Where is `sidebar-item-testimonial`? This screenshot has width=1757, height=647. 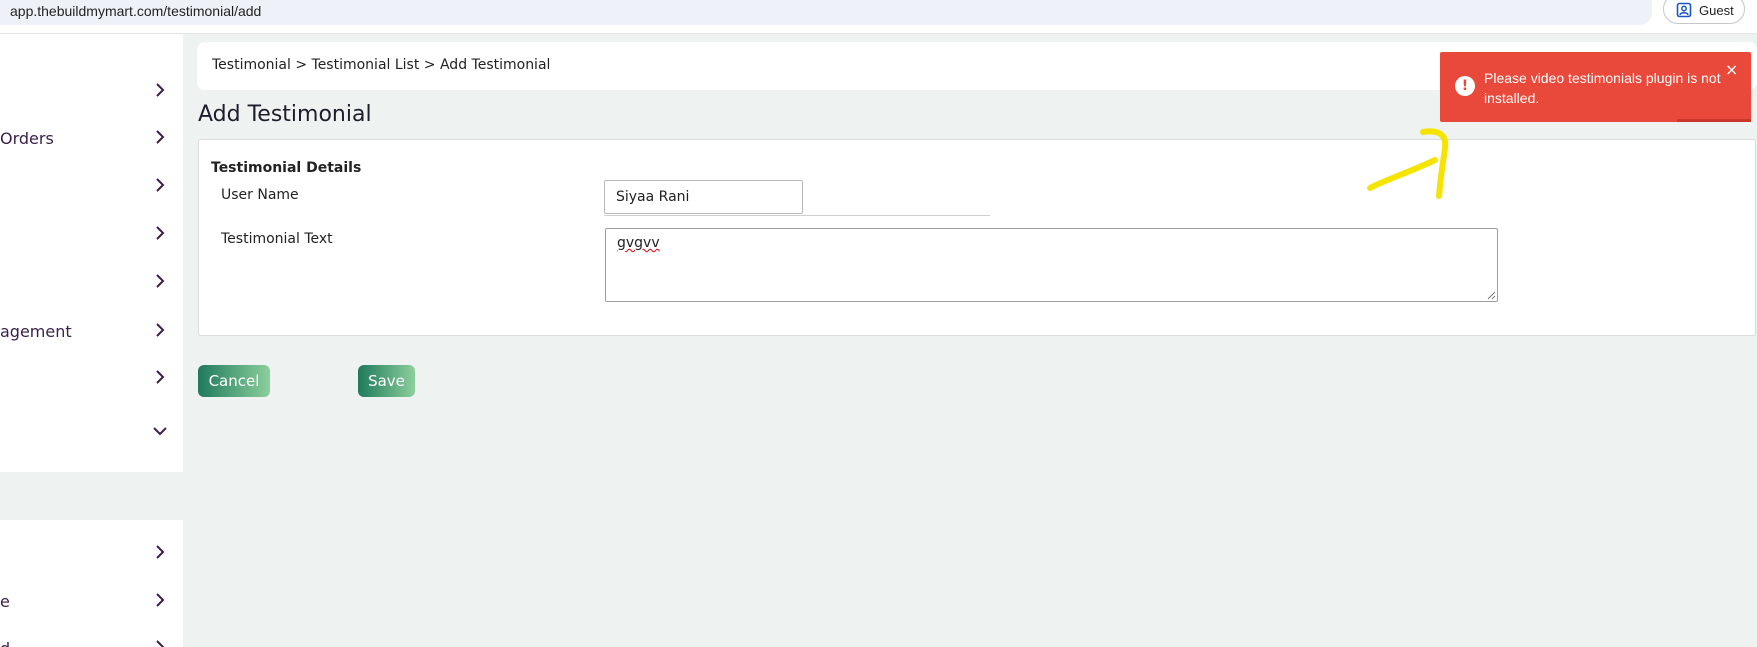
sidebar-item-testimonial is located at coordinates (91, 432).